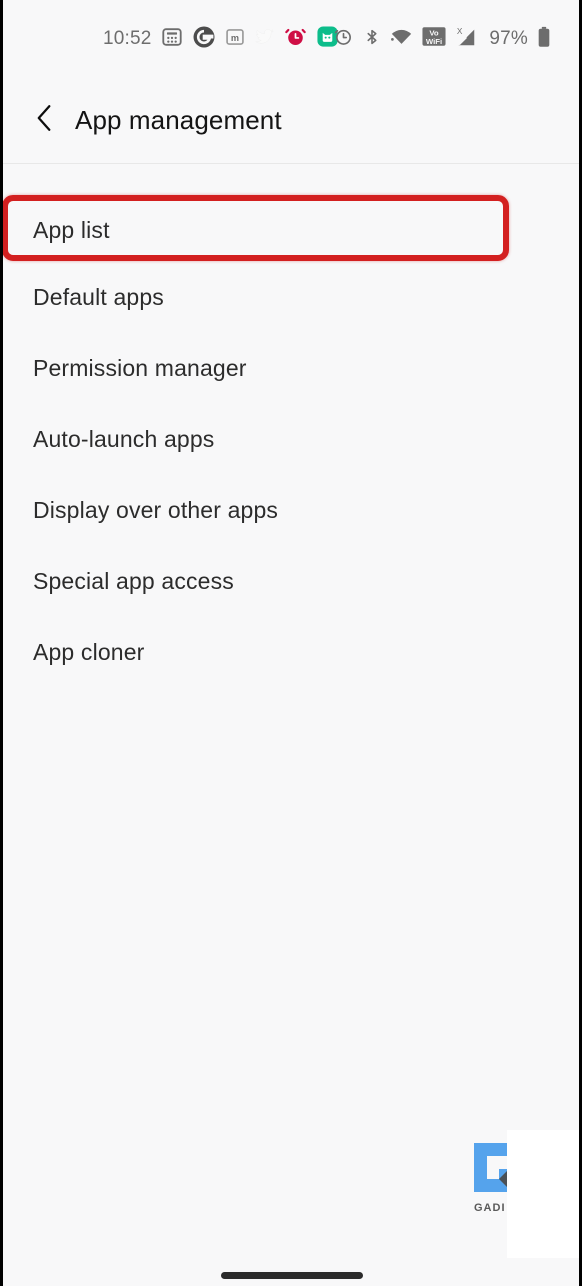 This screenshot has width=582, height=1286. I want to click on alarm-app-icon, so click(295, 39).